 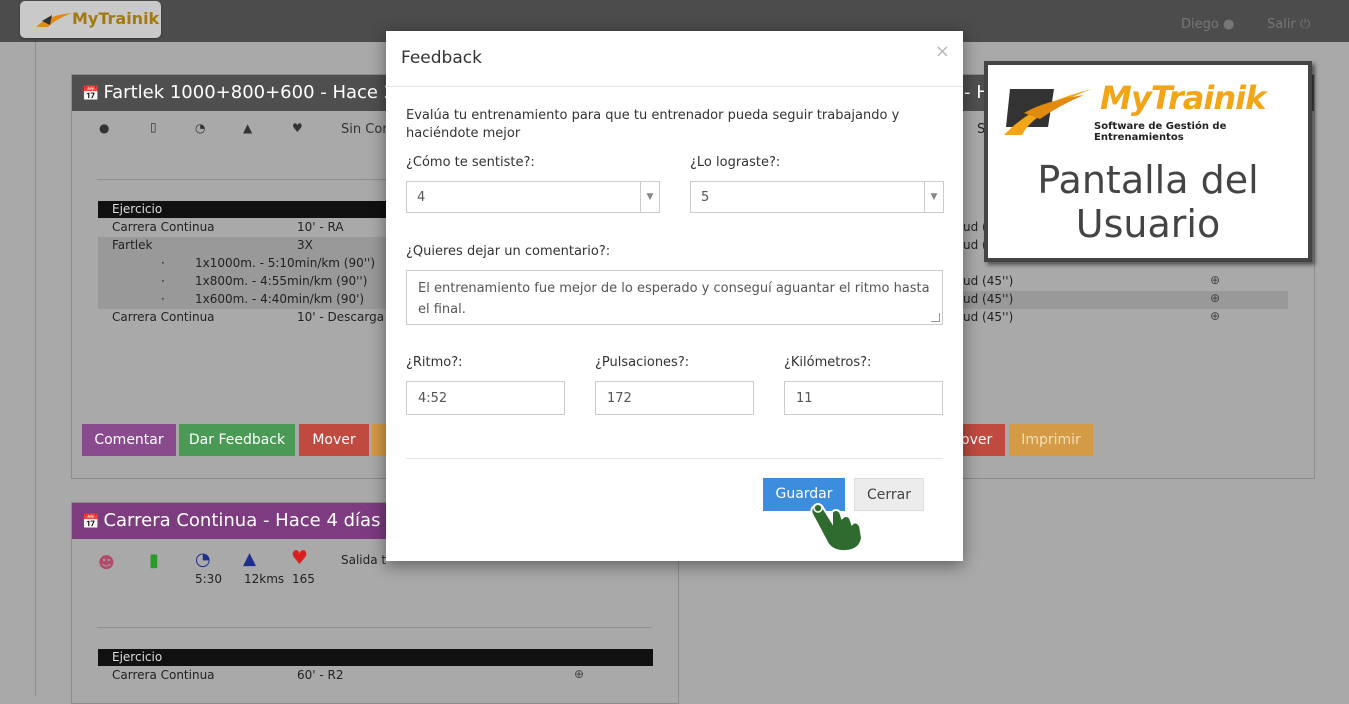 I want to click on user-name: Diego, so click(x=1200, y=24).